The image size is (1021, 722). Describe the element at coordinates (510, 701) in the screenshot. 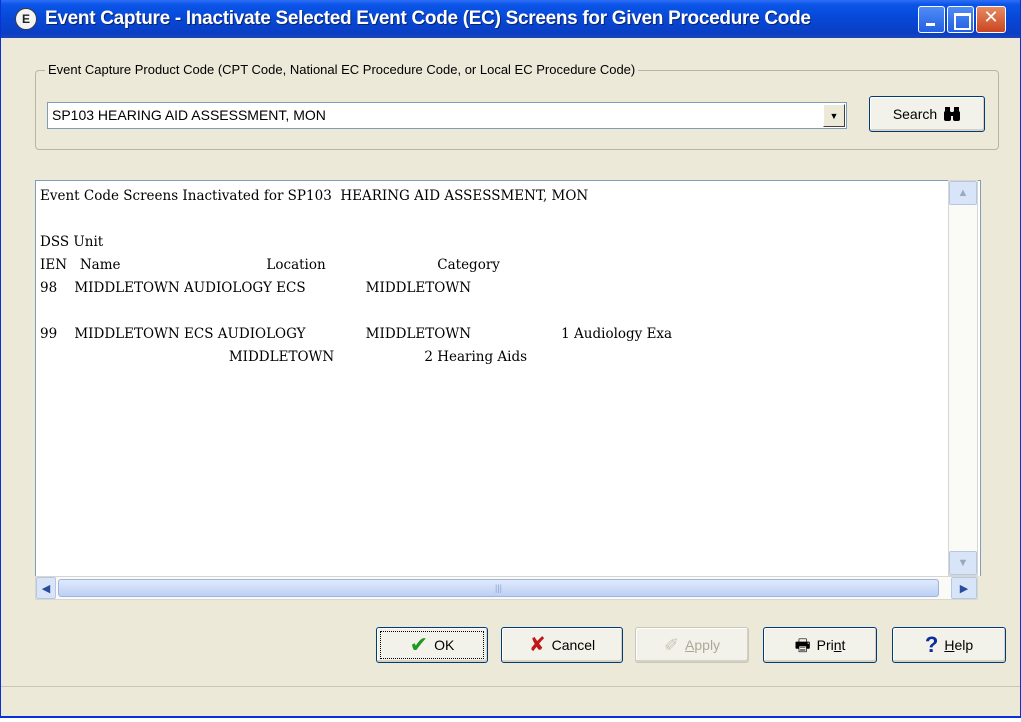

I see `status-bar` at that location.